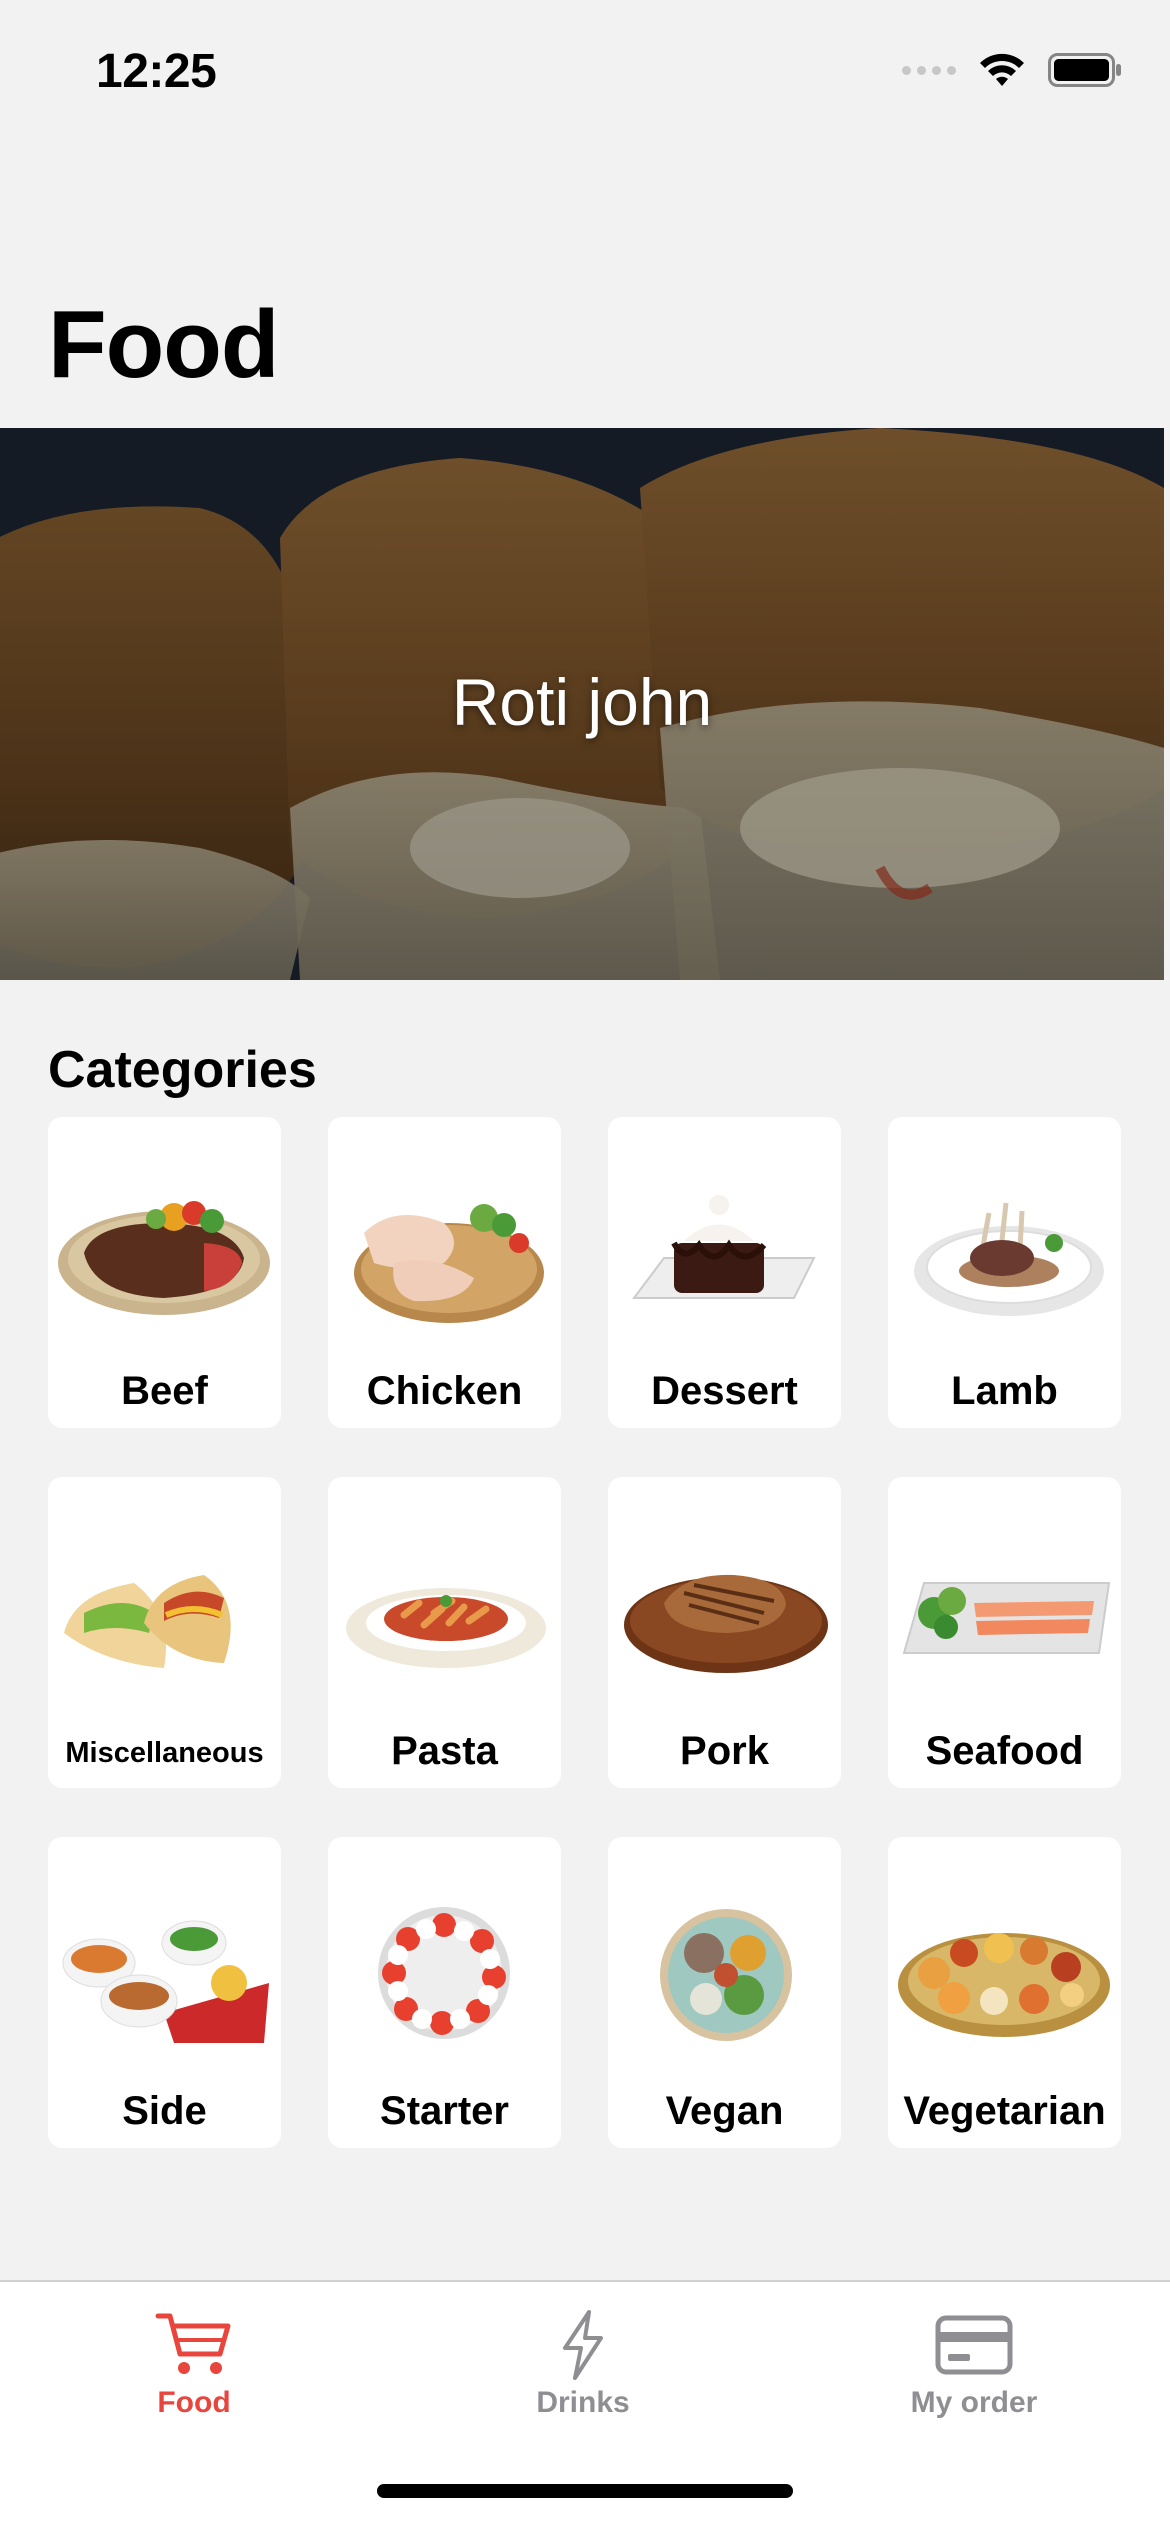 This screenshot has height=2534, width=1170. What do you see at coordinates (726, 1975) in the screenshot?
I see `vegan-image` at bounding box center [726, 1975].